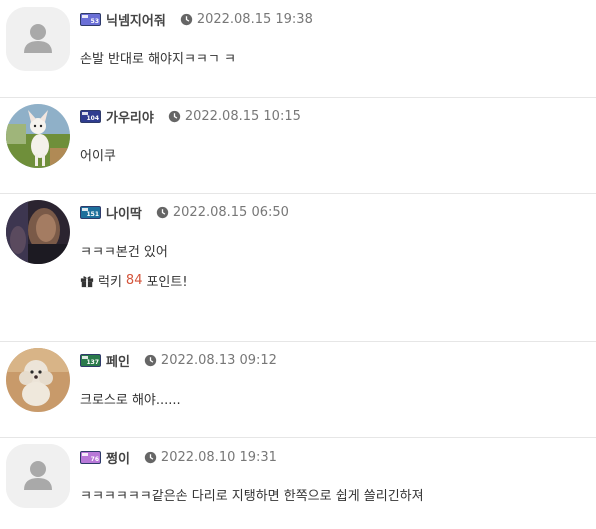 The height and width of the screenshot is (529, 596). What do you see at coordinates (124, 252) in the screenshot?
I see `comment-text: ㅋㅋㅋ본건 있어` at bounding box center [124, 252].